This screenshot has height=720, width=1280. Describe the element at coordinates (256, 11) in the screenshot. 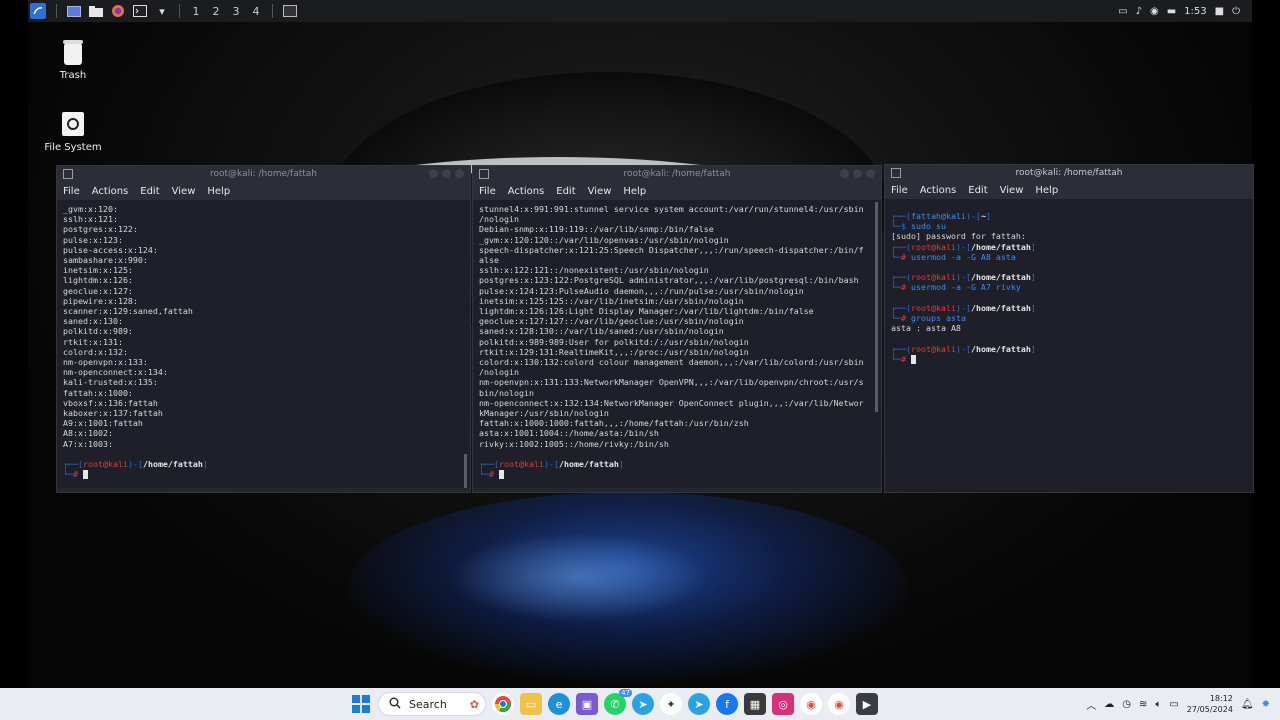

I see `workspace-4: 4` at that location.